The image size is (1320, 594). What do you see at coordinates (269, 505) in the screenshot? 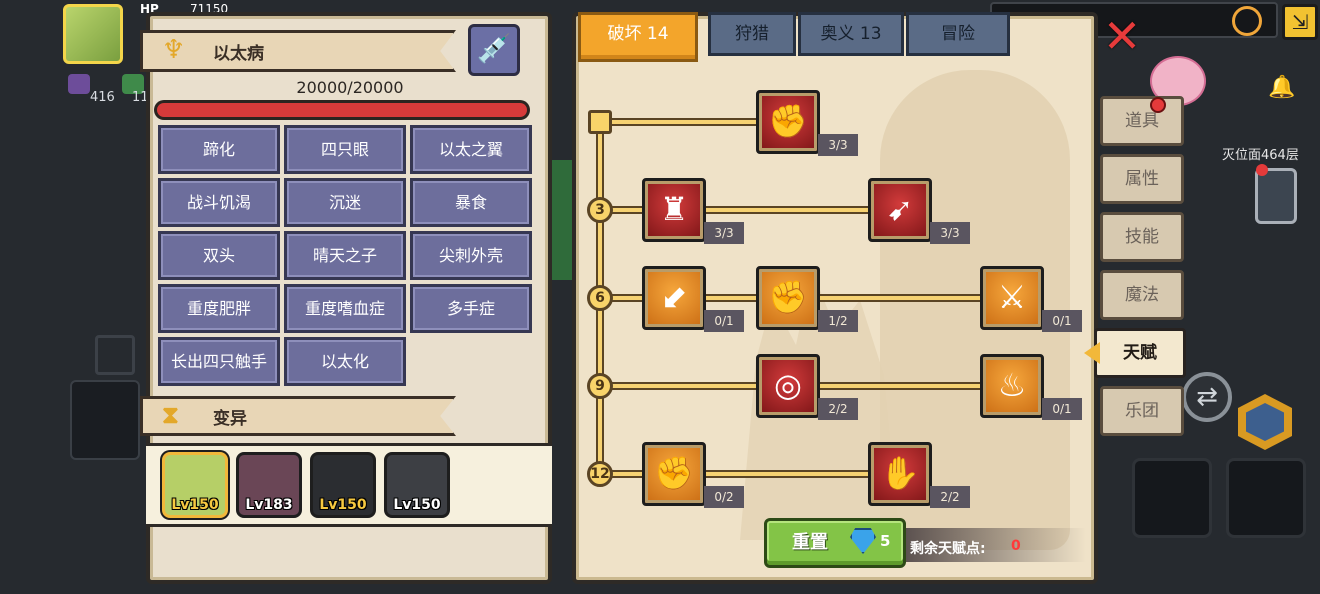
I see `pet-level: Lv183` at bounding box center [269, 505].